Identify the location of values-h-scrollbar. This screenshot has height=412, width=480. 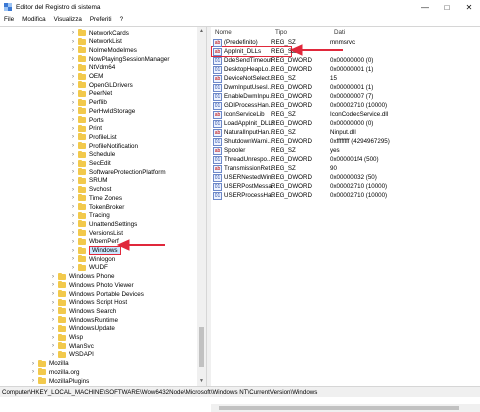
(345, 408).